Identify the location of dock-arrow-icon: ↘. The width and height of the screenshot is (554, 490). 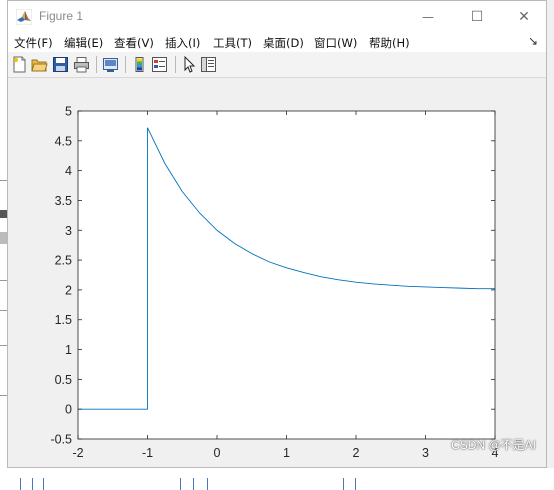
(533, 41).